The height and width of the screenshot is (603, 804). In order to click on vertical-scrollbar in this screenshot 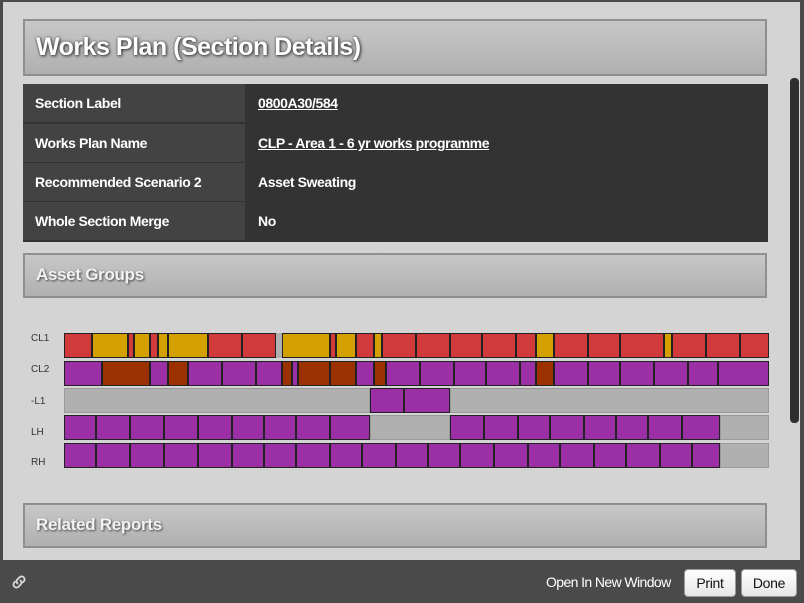, I will do `click(794, 250)`.